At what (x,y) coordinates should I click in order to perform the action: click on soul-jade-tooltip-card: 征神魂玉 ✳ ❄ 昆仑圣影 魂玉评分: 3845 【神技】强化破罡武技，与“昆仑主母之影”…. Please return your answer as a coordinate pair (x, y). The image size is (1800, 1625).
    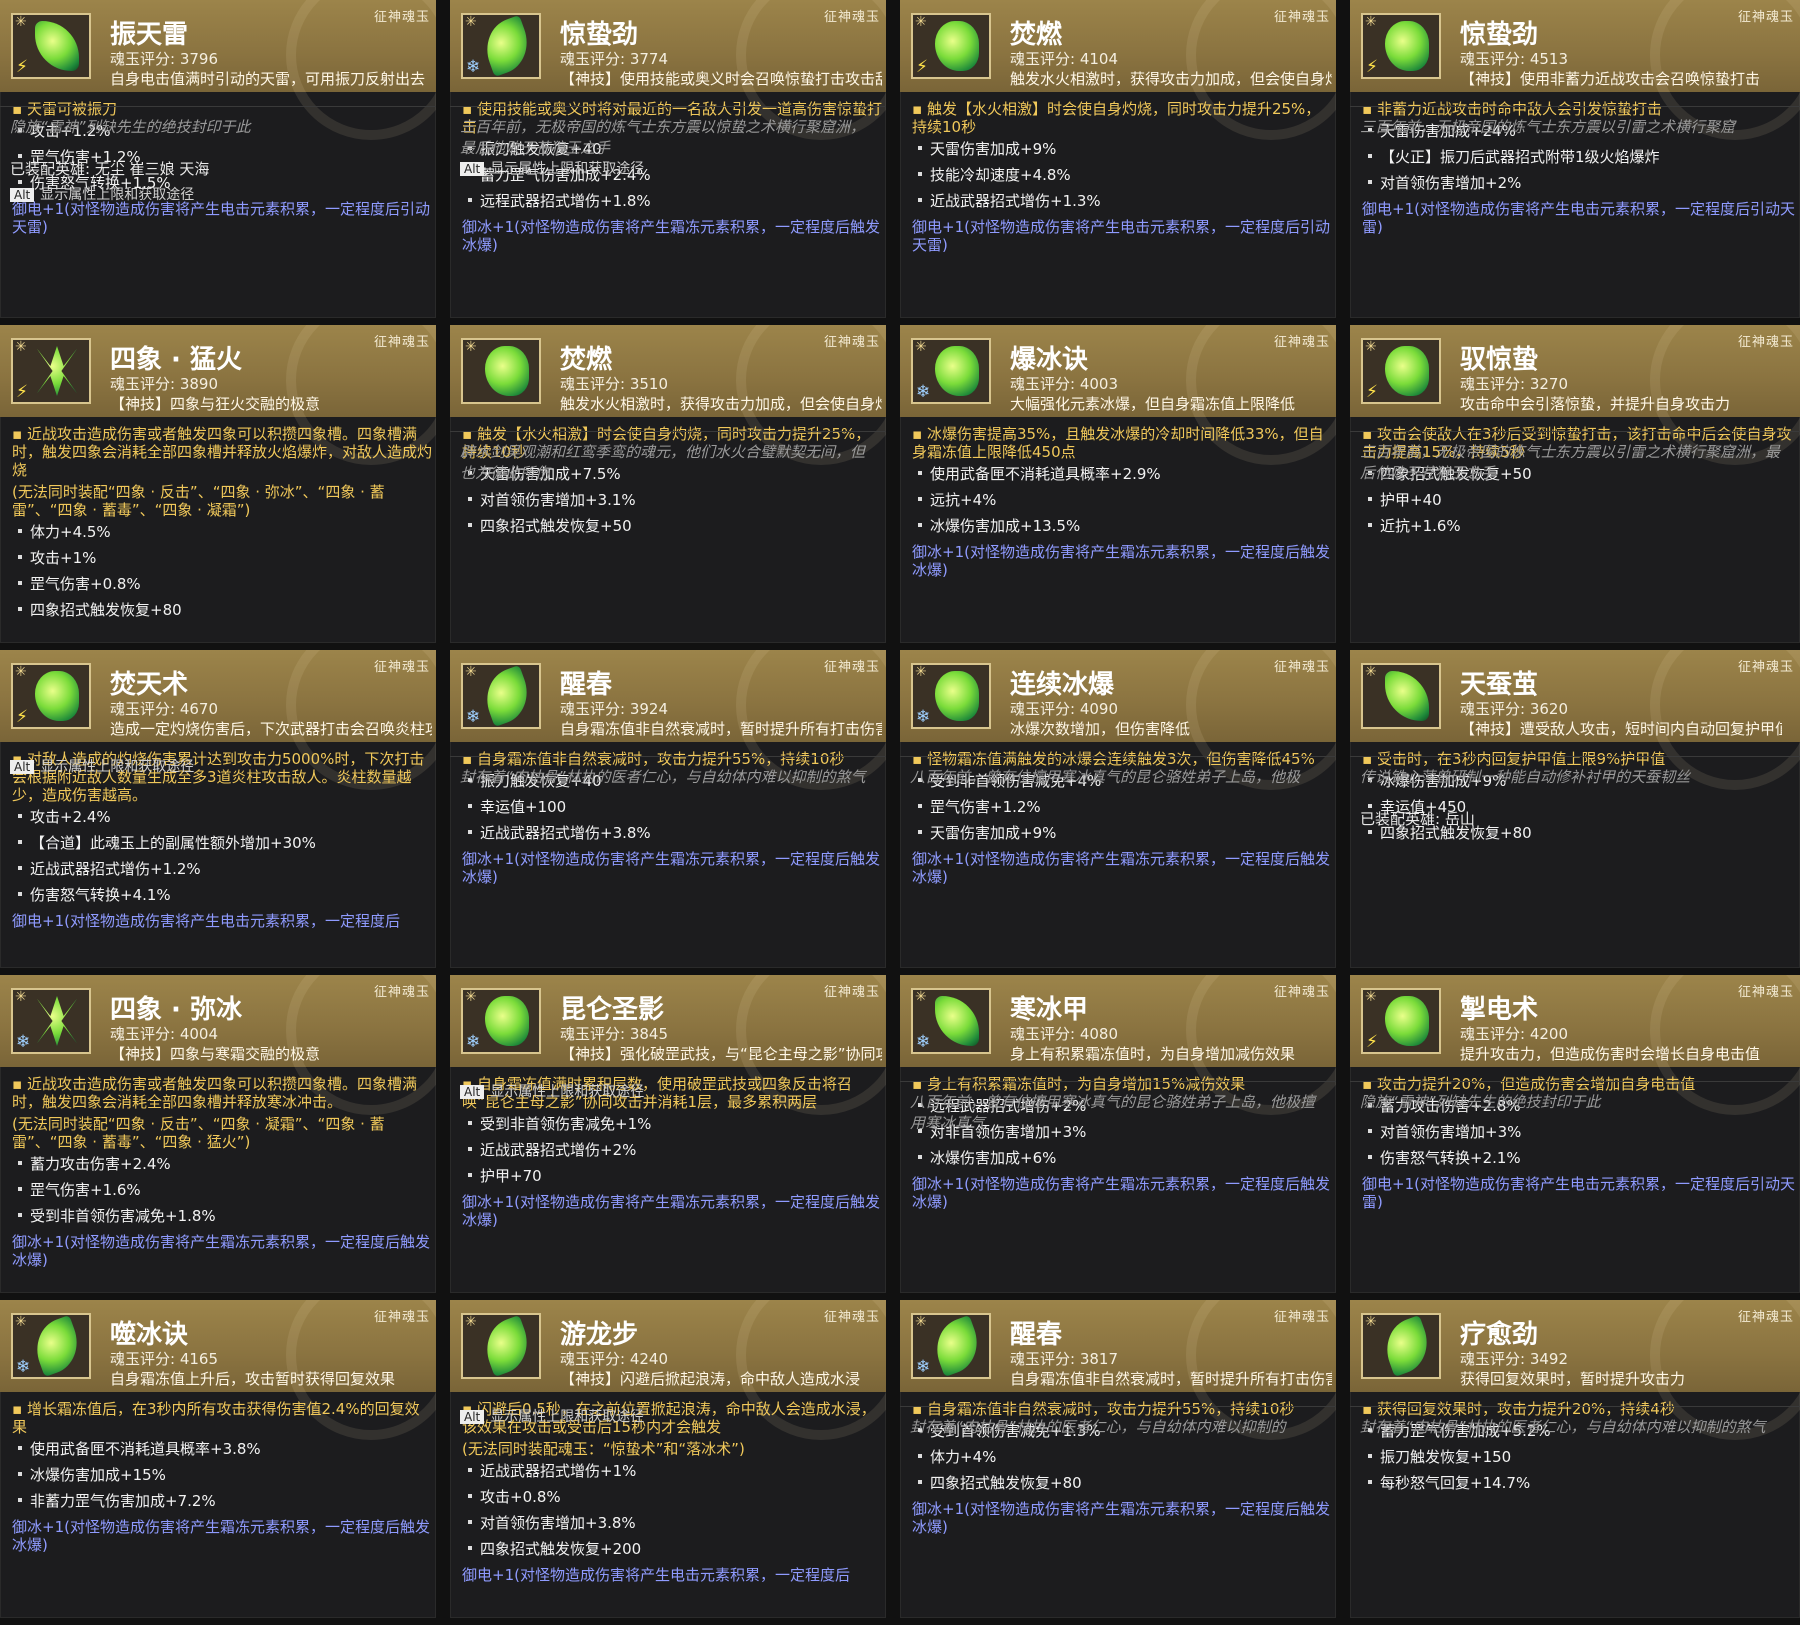
    Looking at the image, I should click on (668, 1134).